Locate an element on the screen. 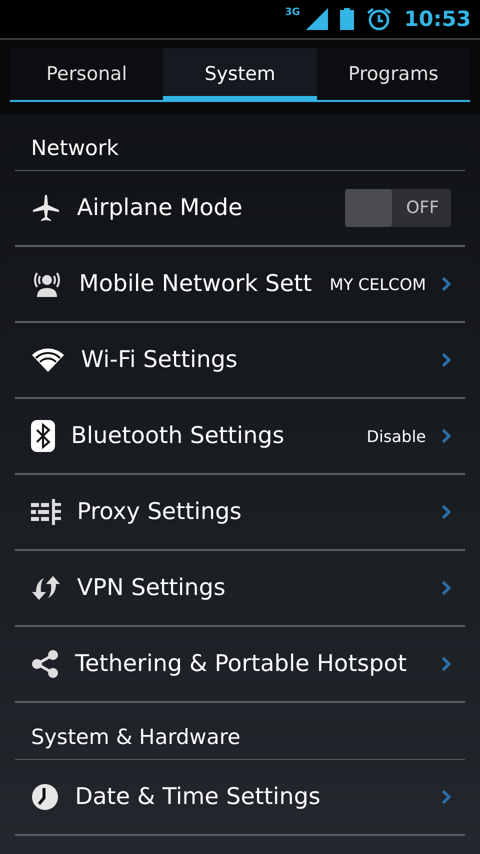 This screenshot has width=480, height=854. settings-row: Mobile Network Sett MY CELCOM is located at coordinates (240, 285).